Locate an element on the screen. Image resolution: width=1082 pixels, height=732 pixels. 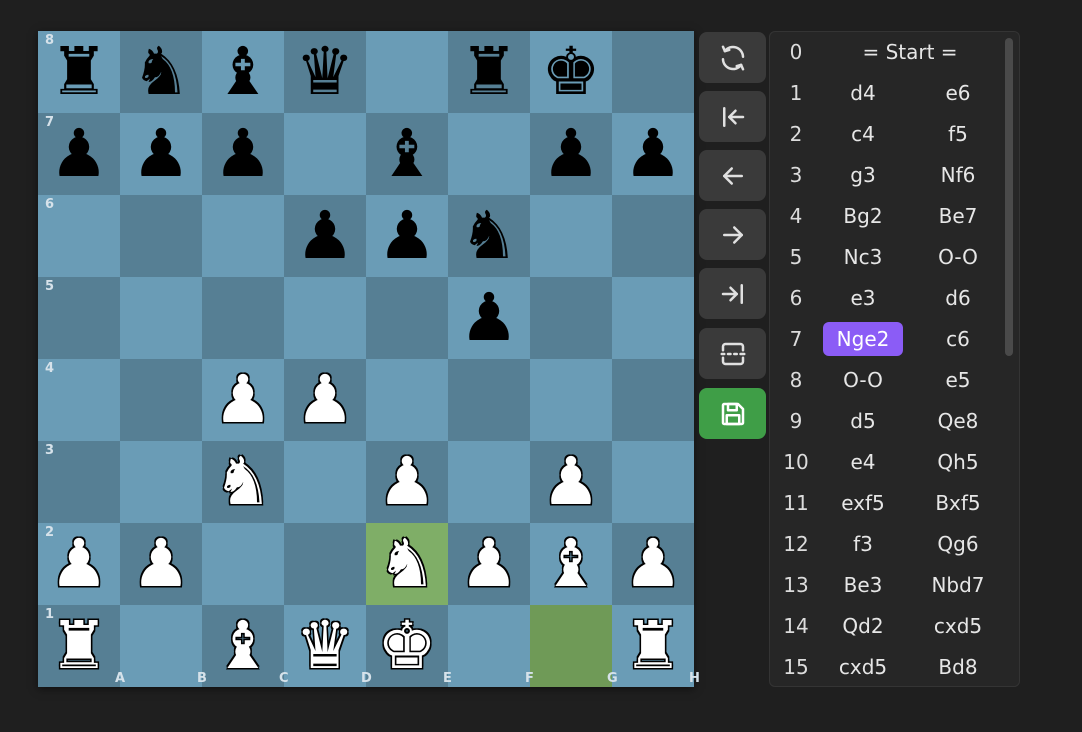
move-row: 11 exf5 Bxf5 is located at coordinates (888, 503).